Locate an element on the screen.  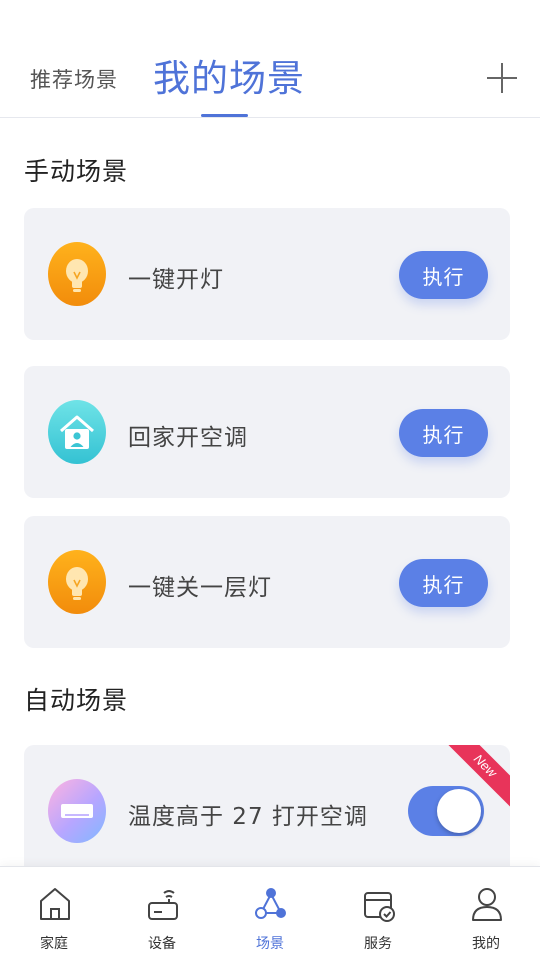
bottom-nav: 家庭 设备 场景 服务 我的 is located at coordinates (270, 913).